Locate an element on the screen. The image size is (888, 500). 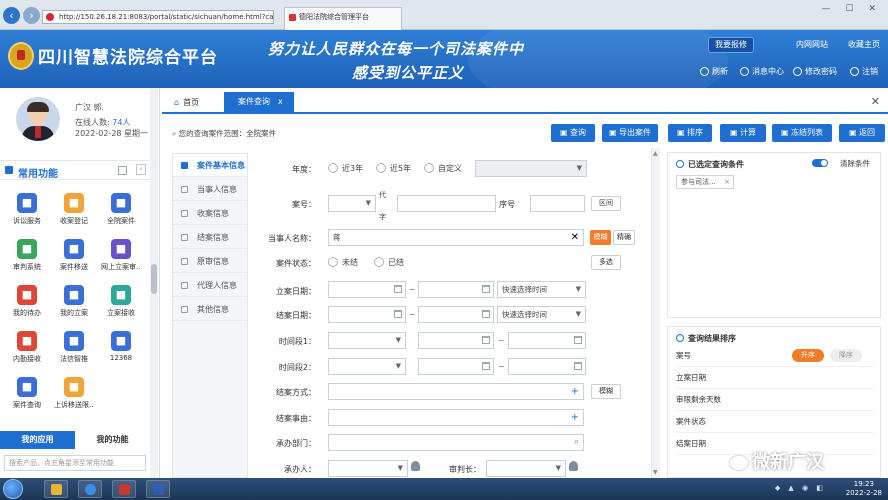
toolbar-export-button: ▣ 导出案件 is located at coordinates (630, 133).